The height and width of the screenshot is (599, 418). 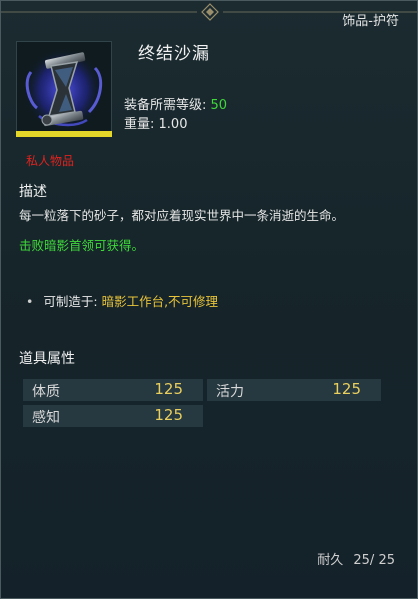 I want to click on required-level: 装备所需等级: 50, so click(x=175, y=103).